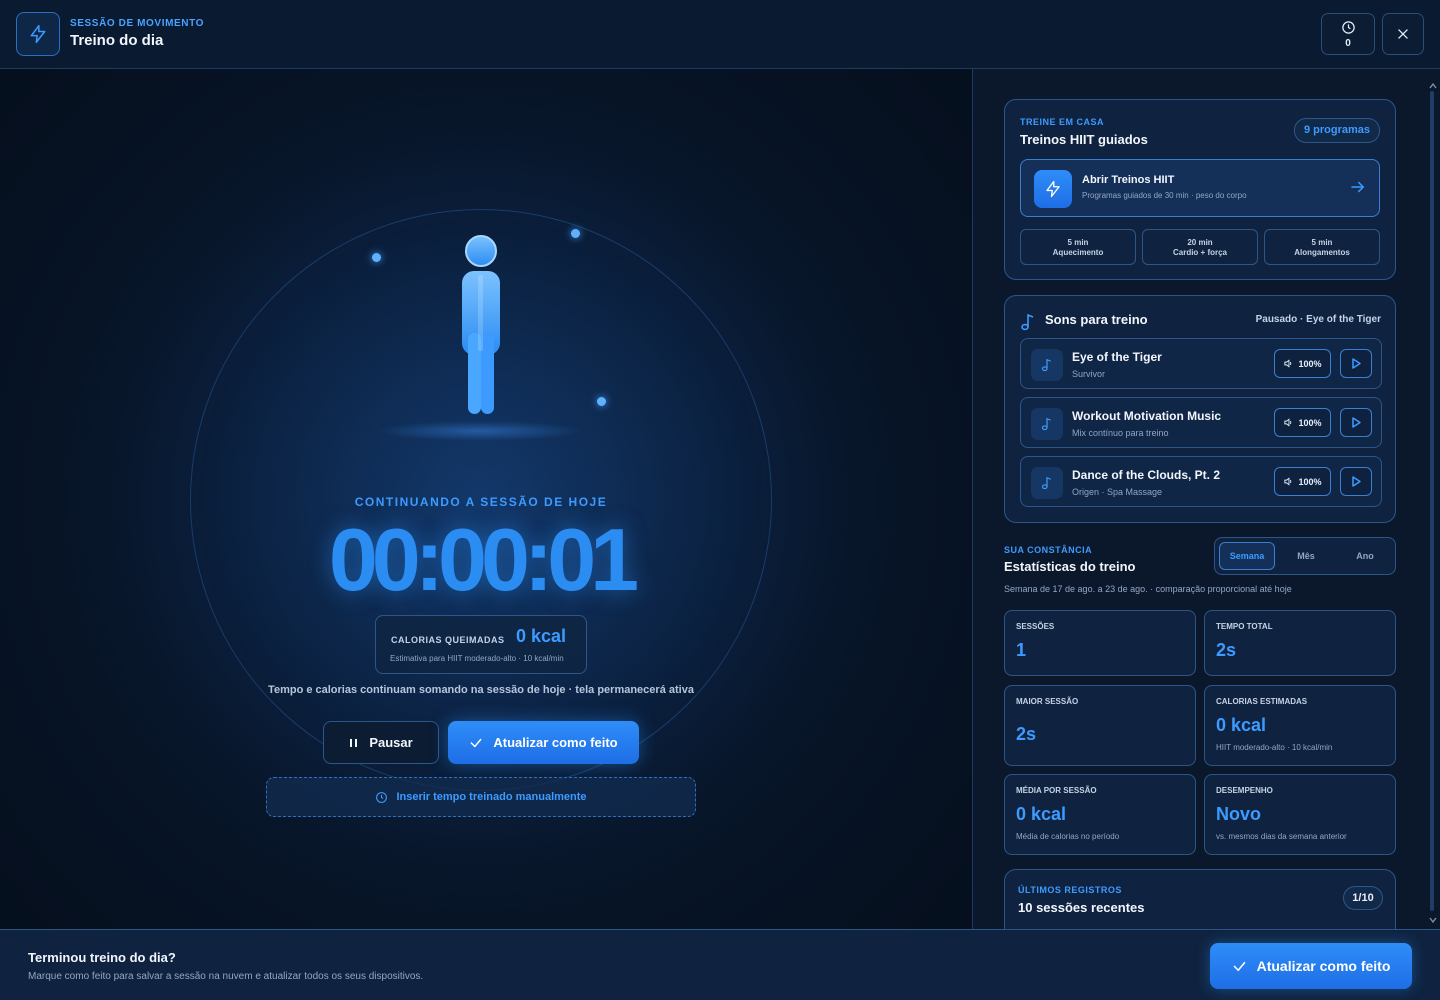 The height and width of the screenshot is (1000, 1440). I want to click on stat-sub: vs. mesmos dias da semana anterior, so click(1281, 836).